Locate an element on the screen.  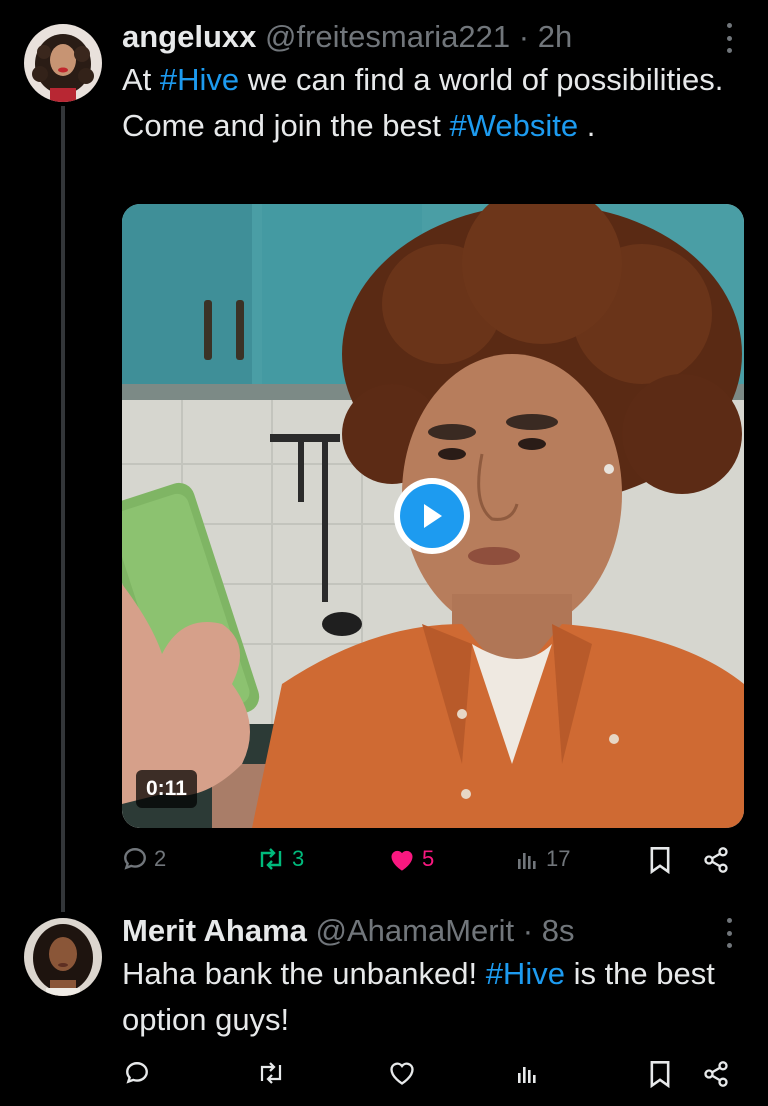
tweet-header: Merit Ahama @AhamaMerit · 8s is located at coordinates (348, 931).